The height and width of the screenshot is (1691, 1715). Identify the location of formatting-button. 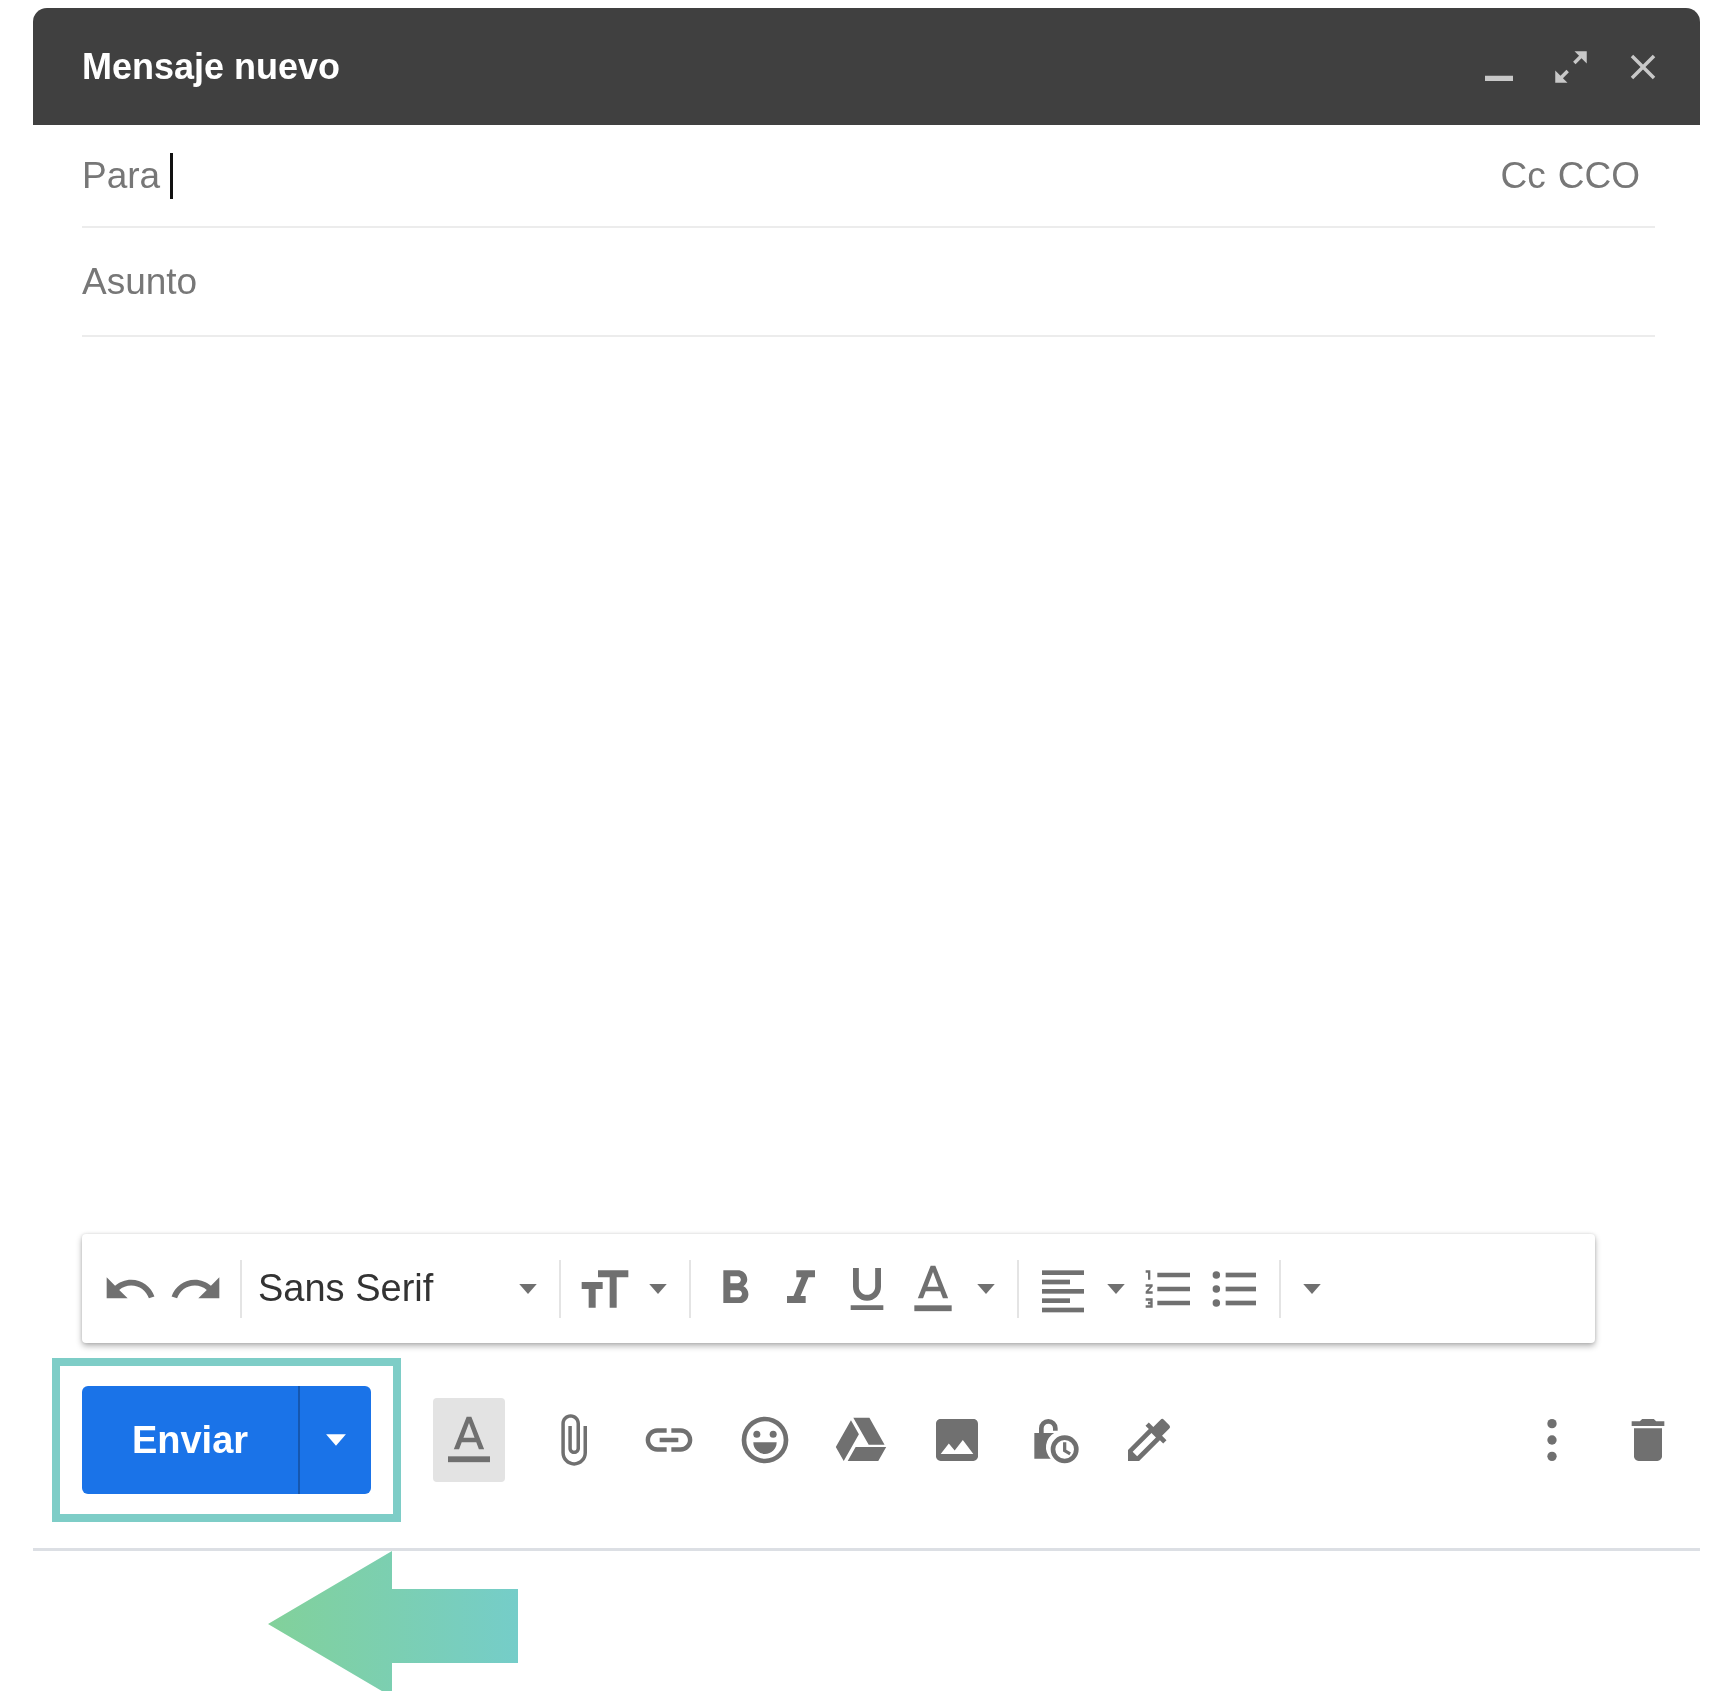
(469, 1440).